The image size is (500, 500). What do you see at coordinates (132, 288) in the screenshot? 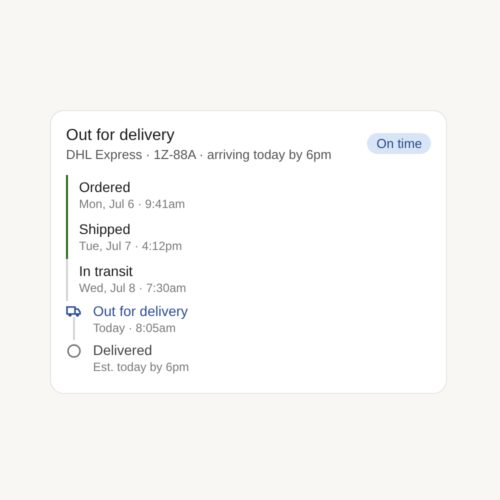
I see `step-time: Wed, Jul 8 · 7:30am` at bounding box center [132, 288].